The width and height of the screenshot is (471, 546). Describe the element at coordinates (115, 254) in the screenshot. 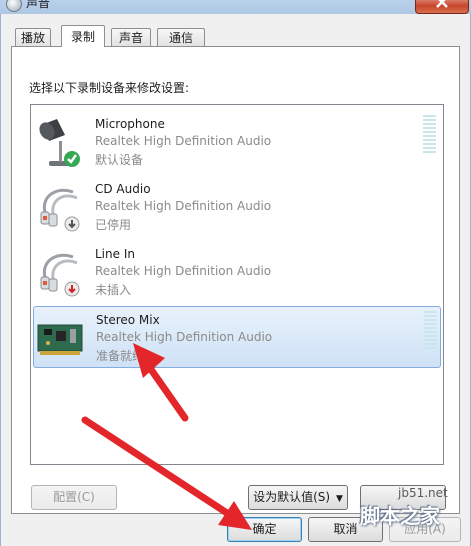

I see `device-name: Line In` at that location.